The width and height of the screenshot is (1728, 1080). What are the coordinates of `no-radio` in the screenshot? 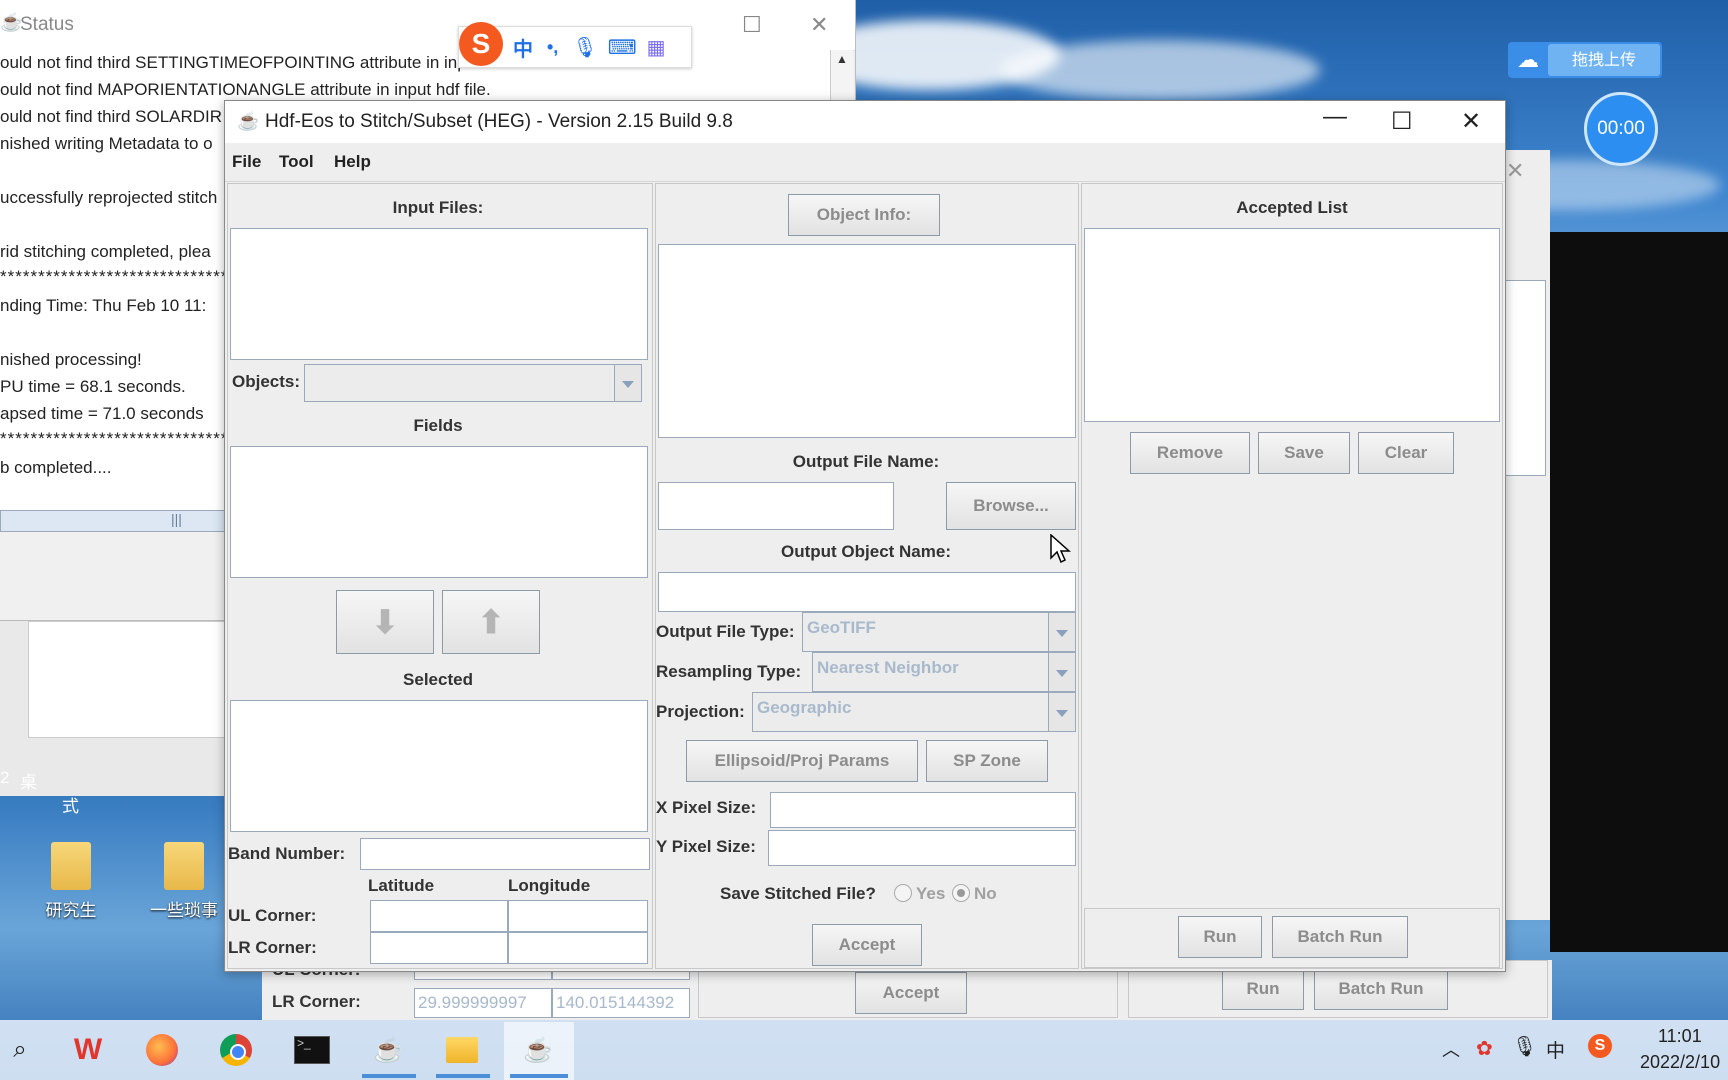 It's located at (961, 893).